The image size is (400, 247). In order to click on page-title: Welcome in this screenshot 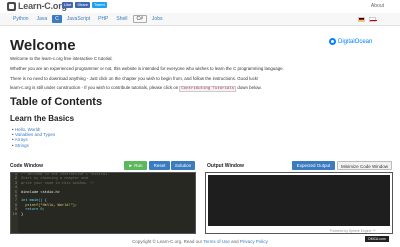, I will do `click(43, 45)`.